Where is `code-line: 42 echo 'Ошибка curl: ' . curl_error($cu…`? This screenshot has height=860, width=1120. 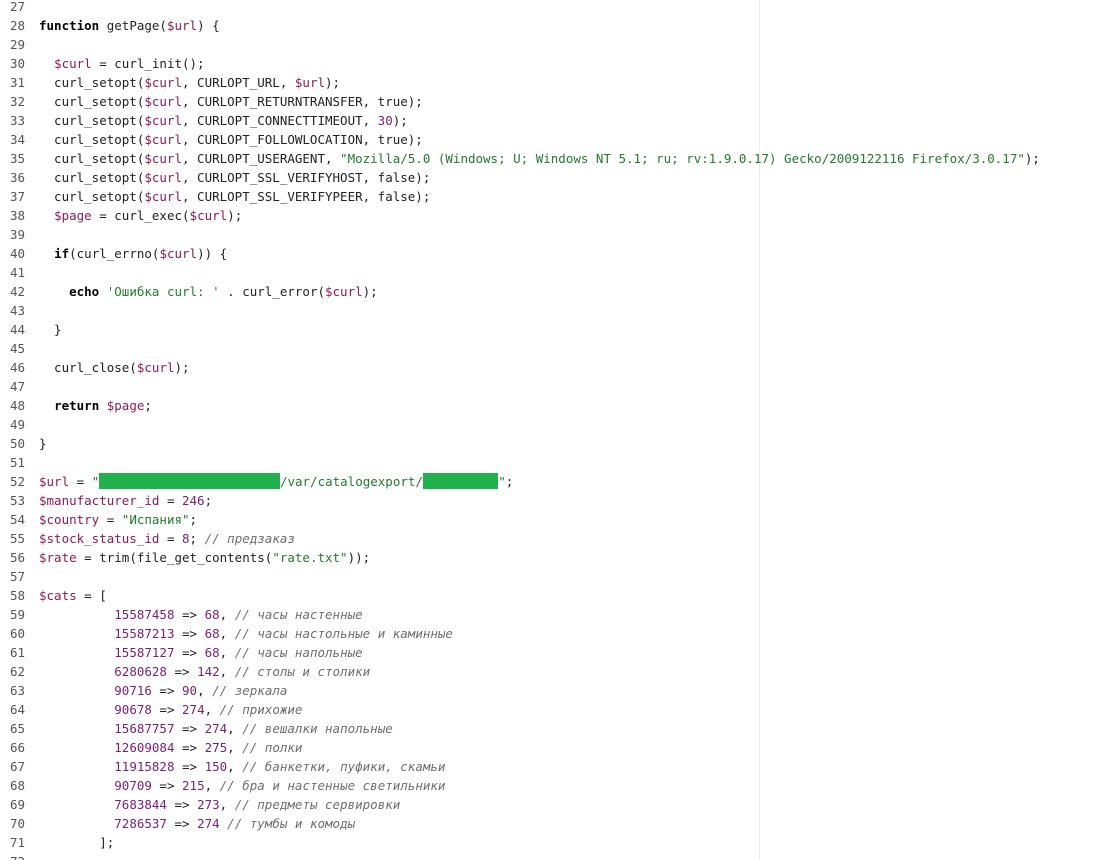
code-line: 42 echo 'Ошибка curl: ' . curl_error($cu… is located at coordinates (560, 291).